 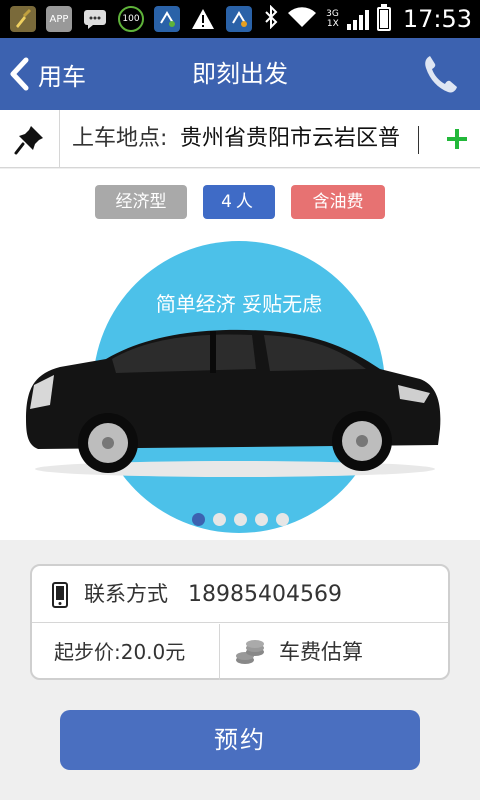 What do you see at coordinates (240, 740) in the screenshot?
I see `reserve-button: 预约` at bounding box center [240, 740].